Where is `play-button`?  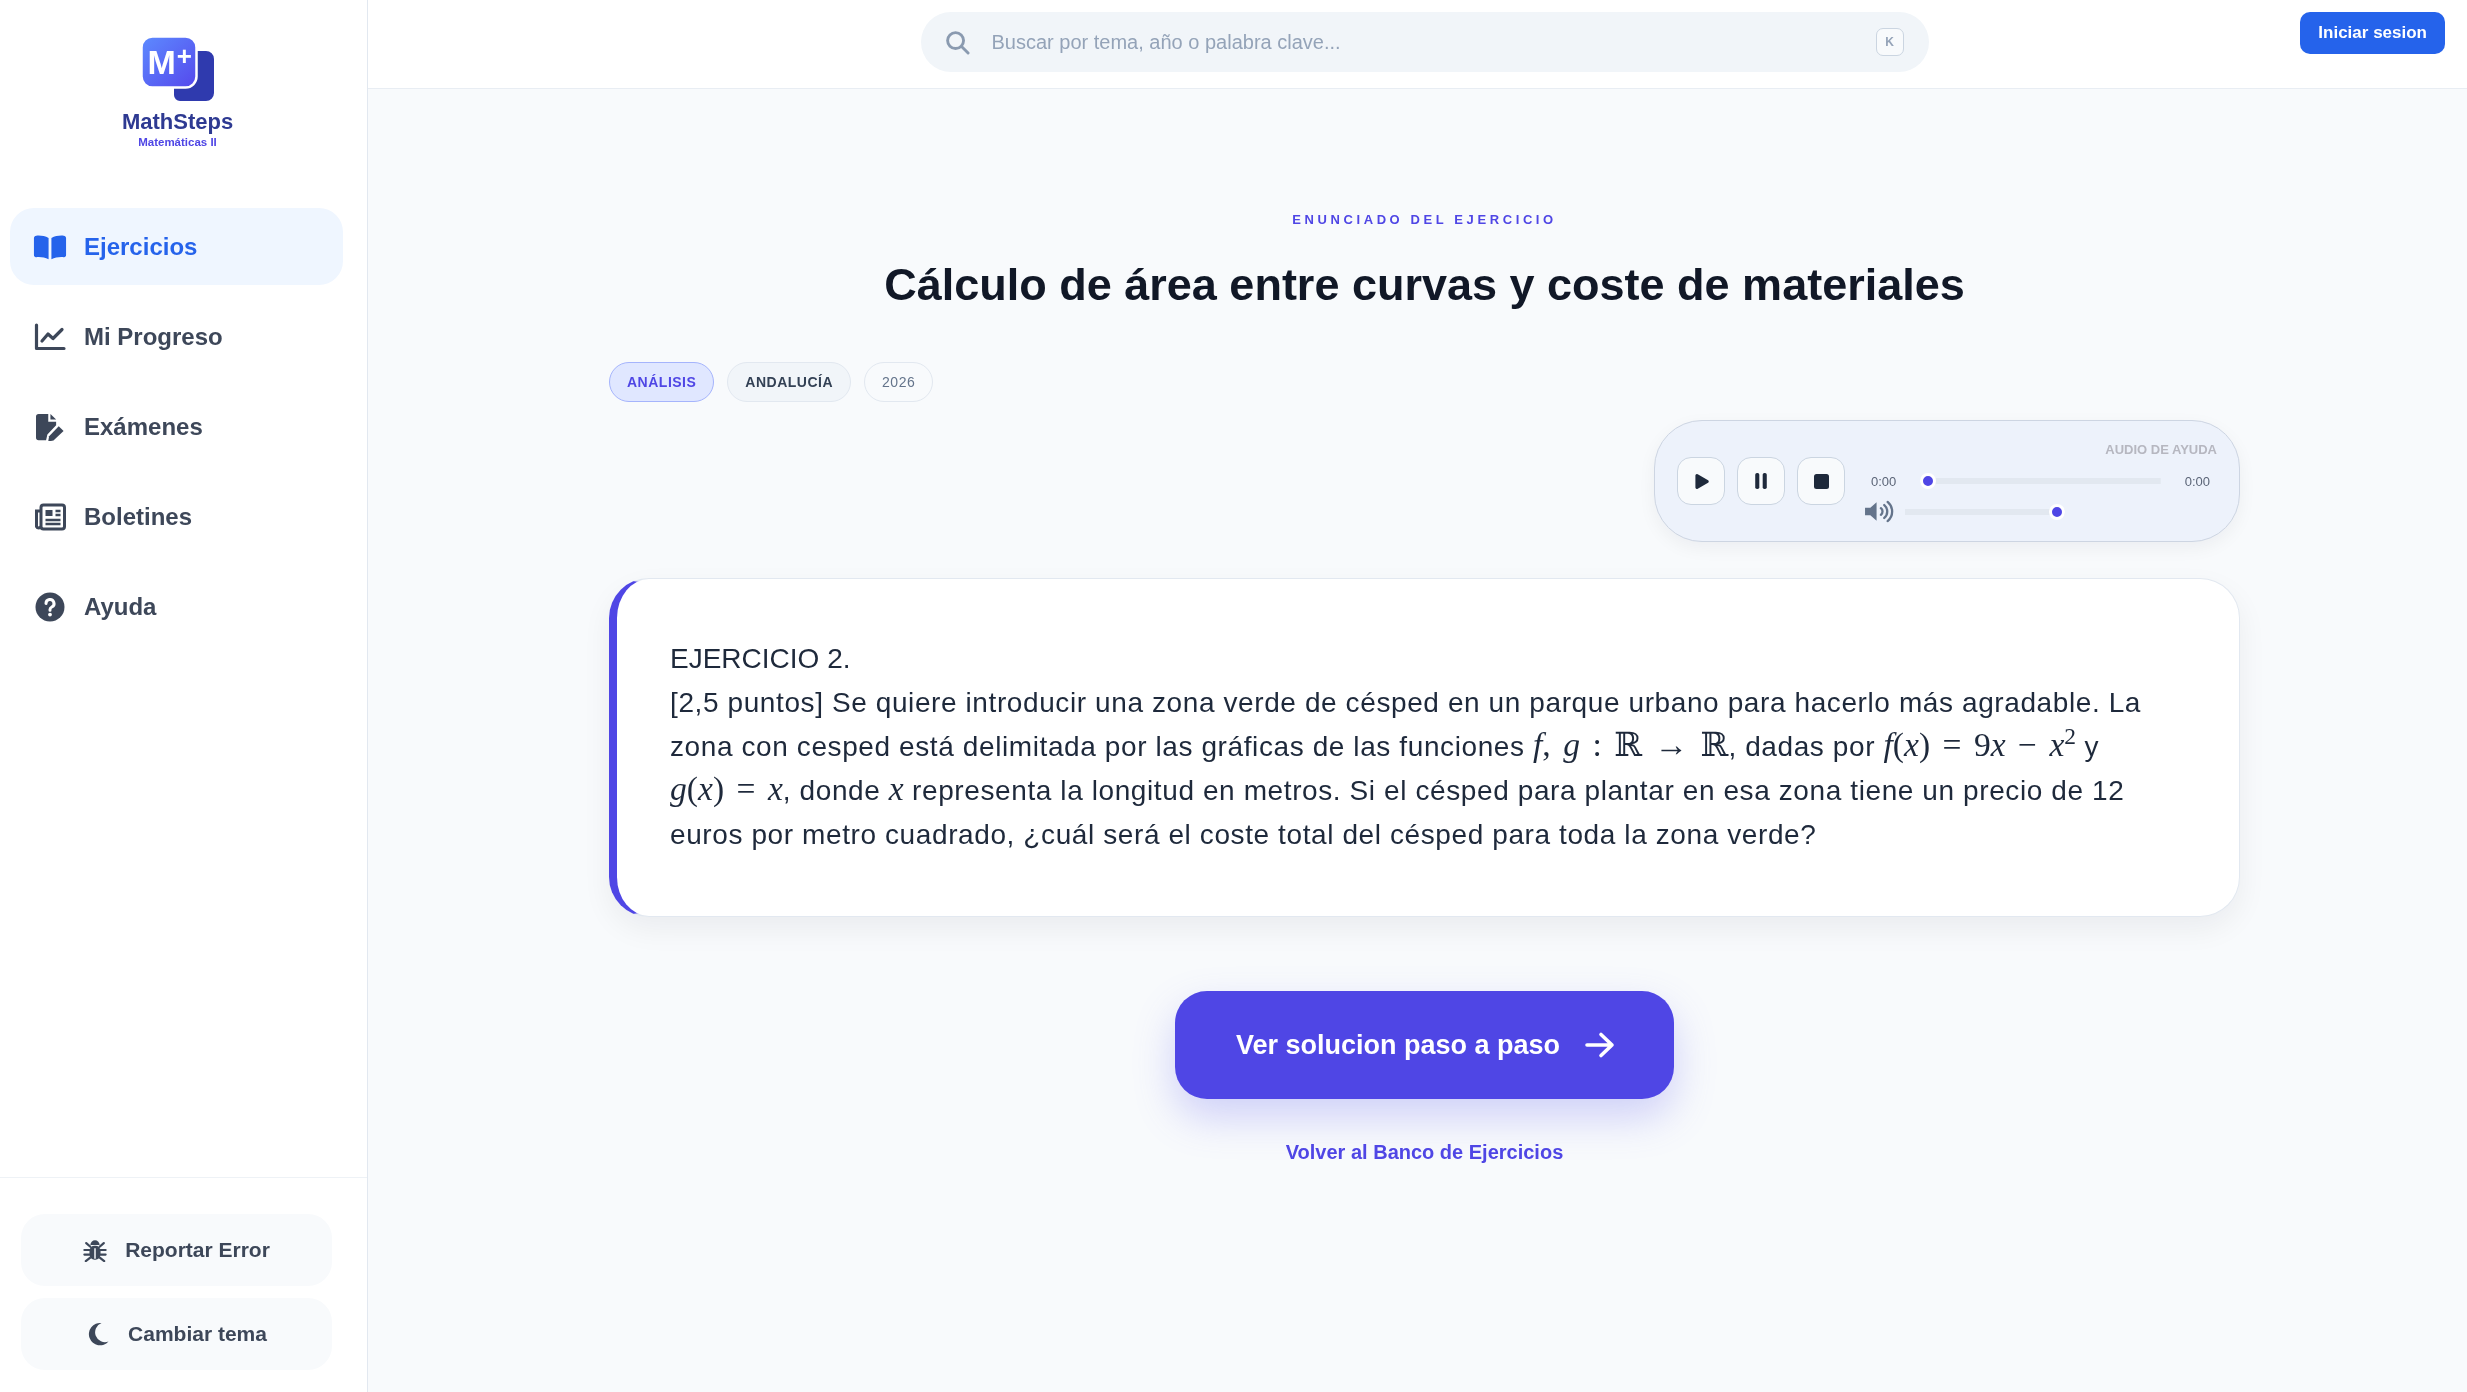
play-button is located at coordinates (1701, 481).